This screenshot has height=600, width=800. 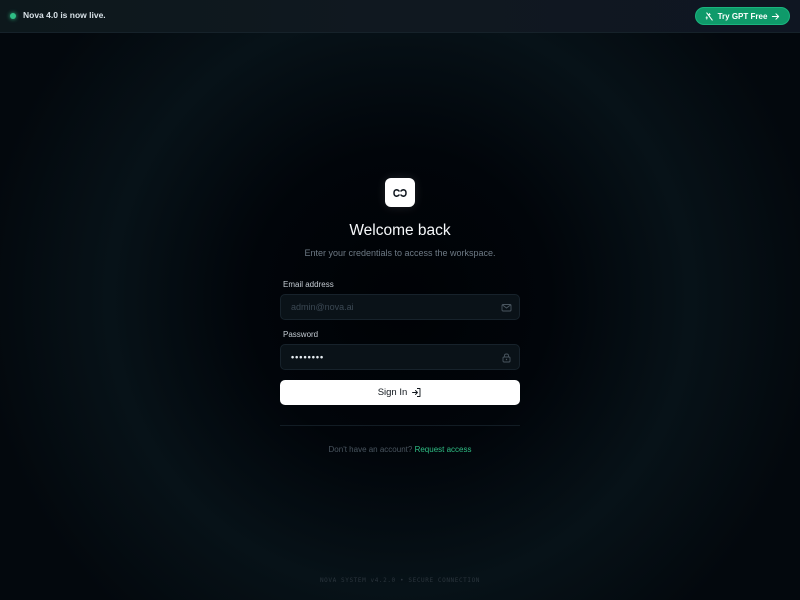 I want to click on status-dot, so click(x=13, y=16).